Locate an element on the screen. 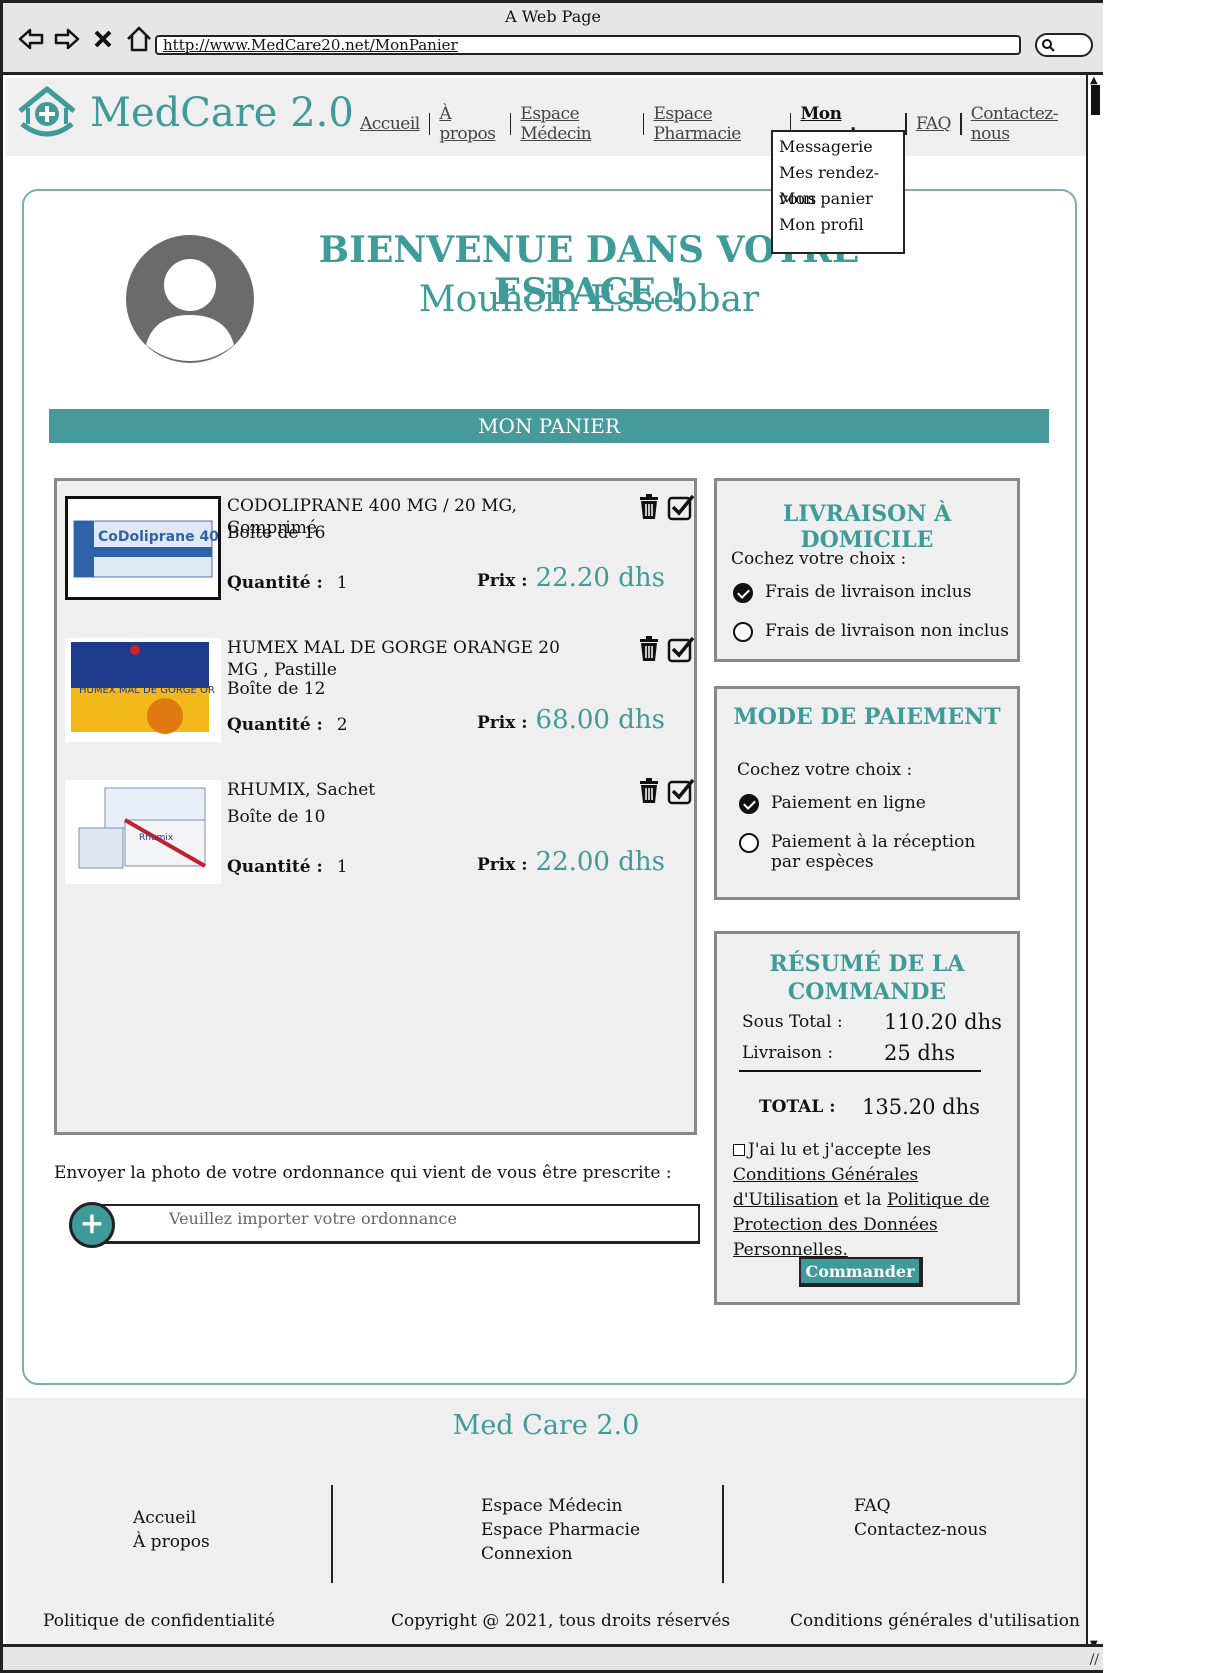 This screenshot has height=1673, width=1205. humex-box-text: HUMEX MAL DE GORGE ORANGE is located at coordinates (147, 690).